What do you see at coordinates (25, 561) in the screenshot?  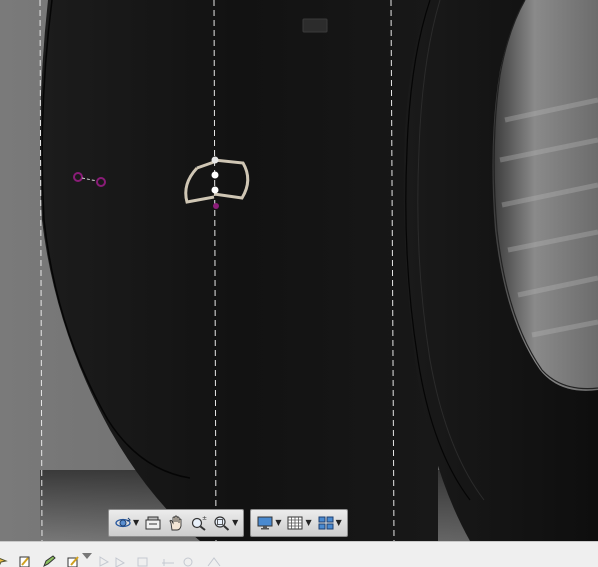 I see `sketch-icon` at bounding box center [25, 561].